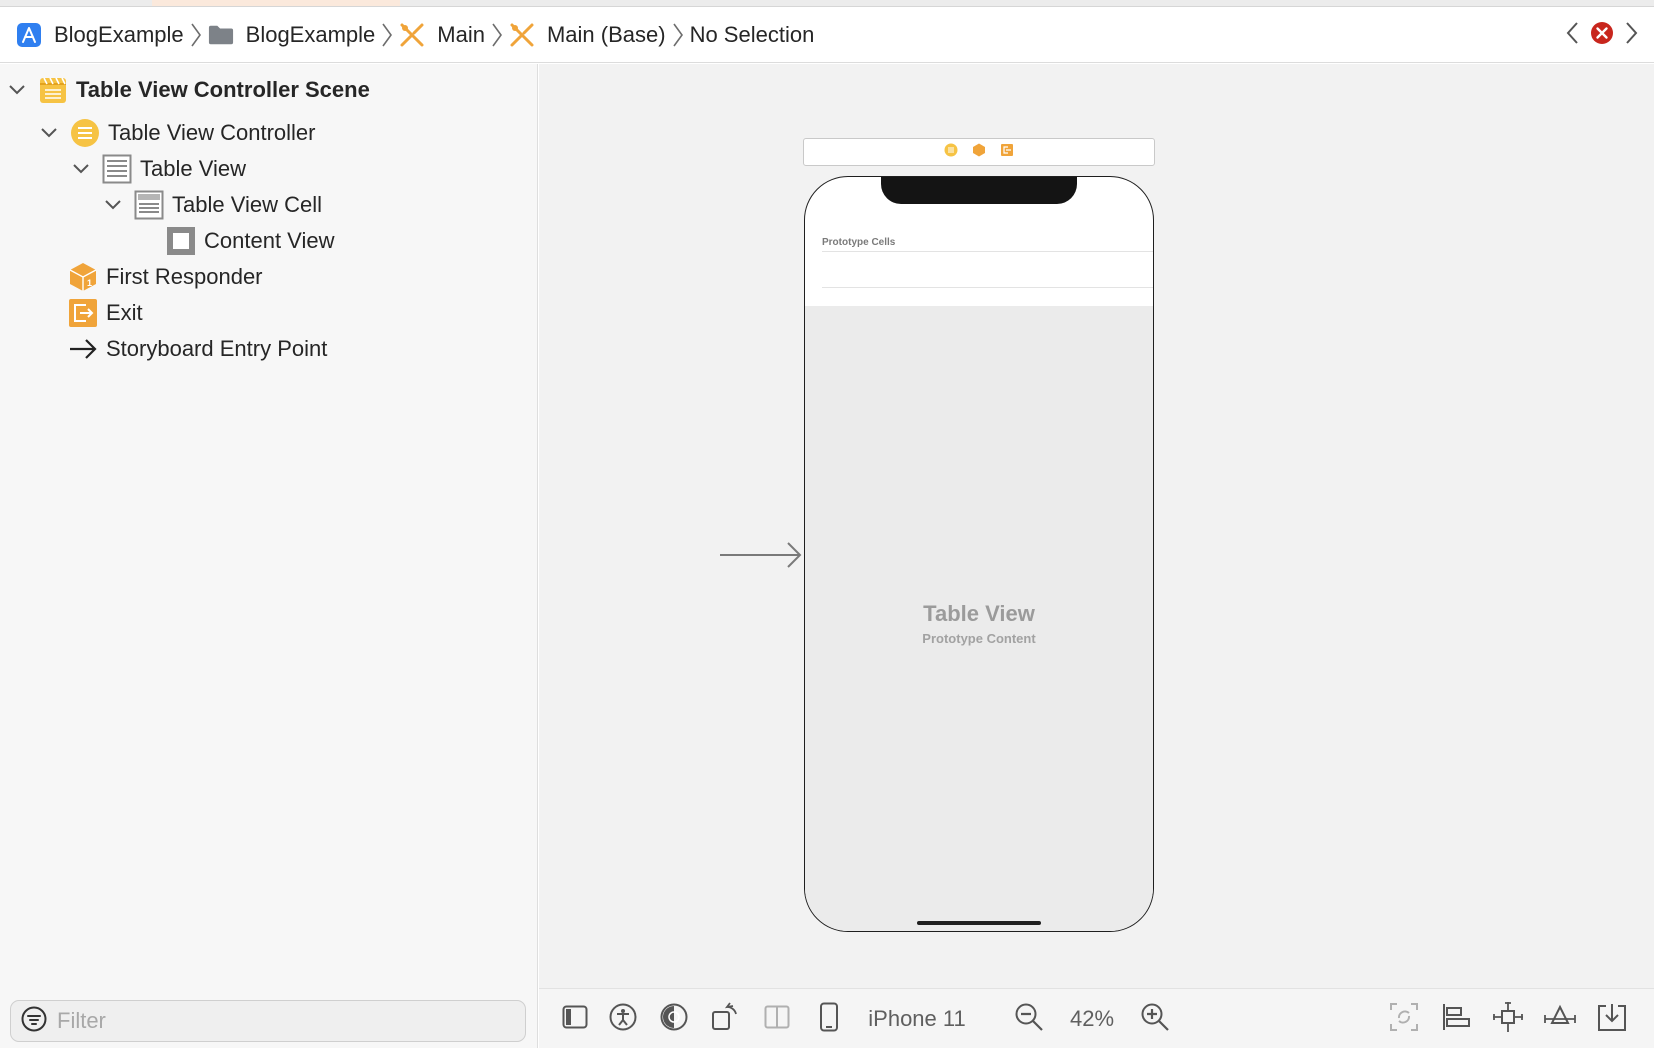 The height and width of the screenshot is (1048, 1654). I want to click on outline-item-table-view: Table View, so click(158, 169).